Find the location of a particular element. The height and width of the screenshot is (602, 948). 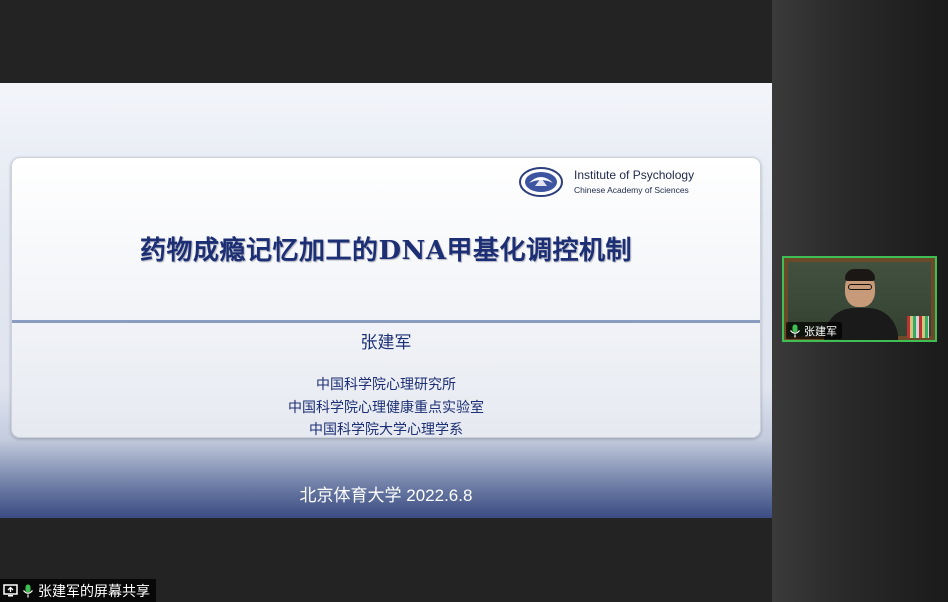

logo-text-line1: Institute of Psychology is located at coordinates (634, 175).